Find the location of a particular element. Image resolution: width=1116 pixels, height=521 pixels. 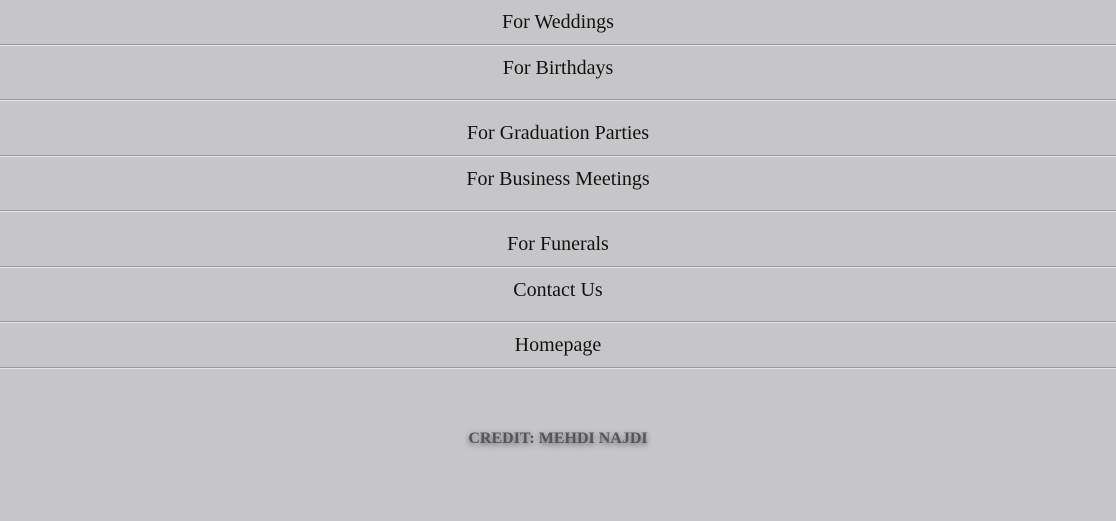

nav-item-homepage: Homepage is located at coordinates (558, 345).